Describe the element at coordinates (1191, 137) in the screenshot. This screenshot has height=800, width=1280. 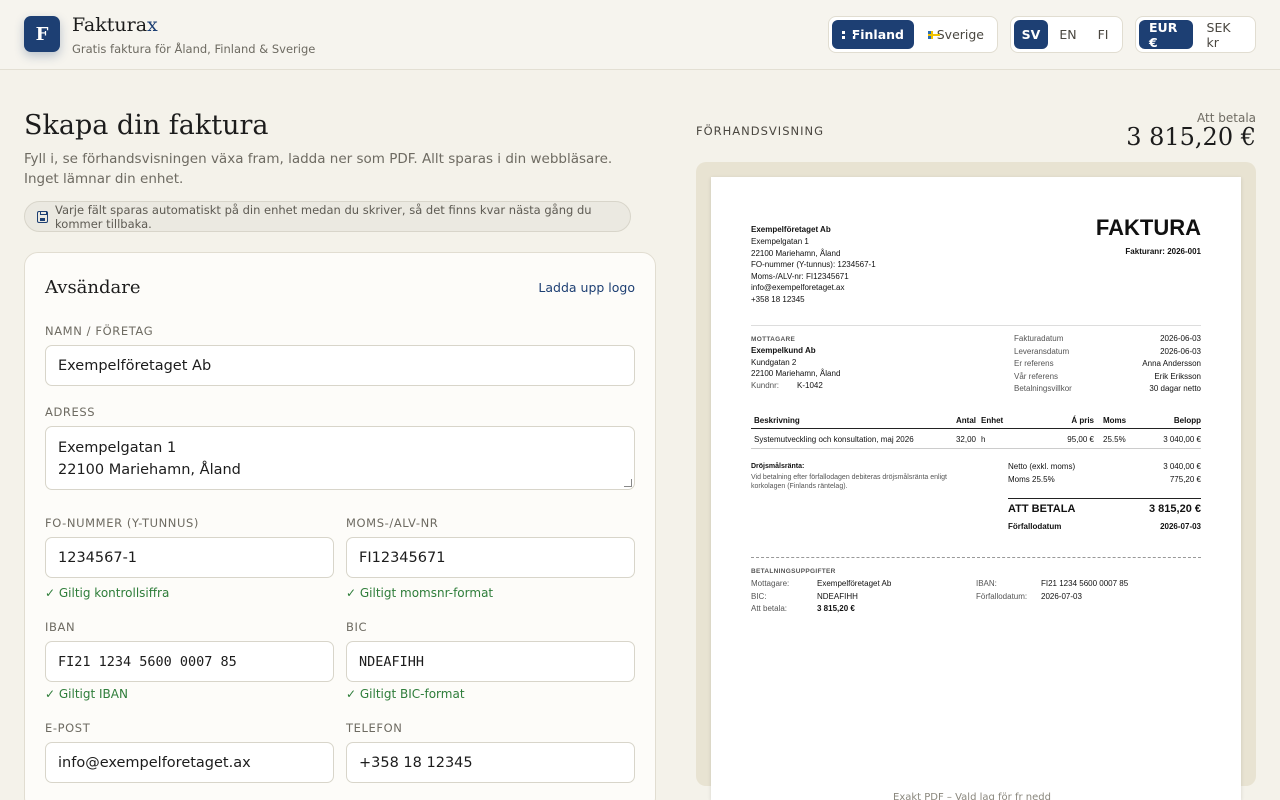
I see `pay-amount: 3 815,20 €` at that location.